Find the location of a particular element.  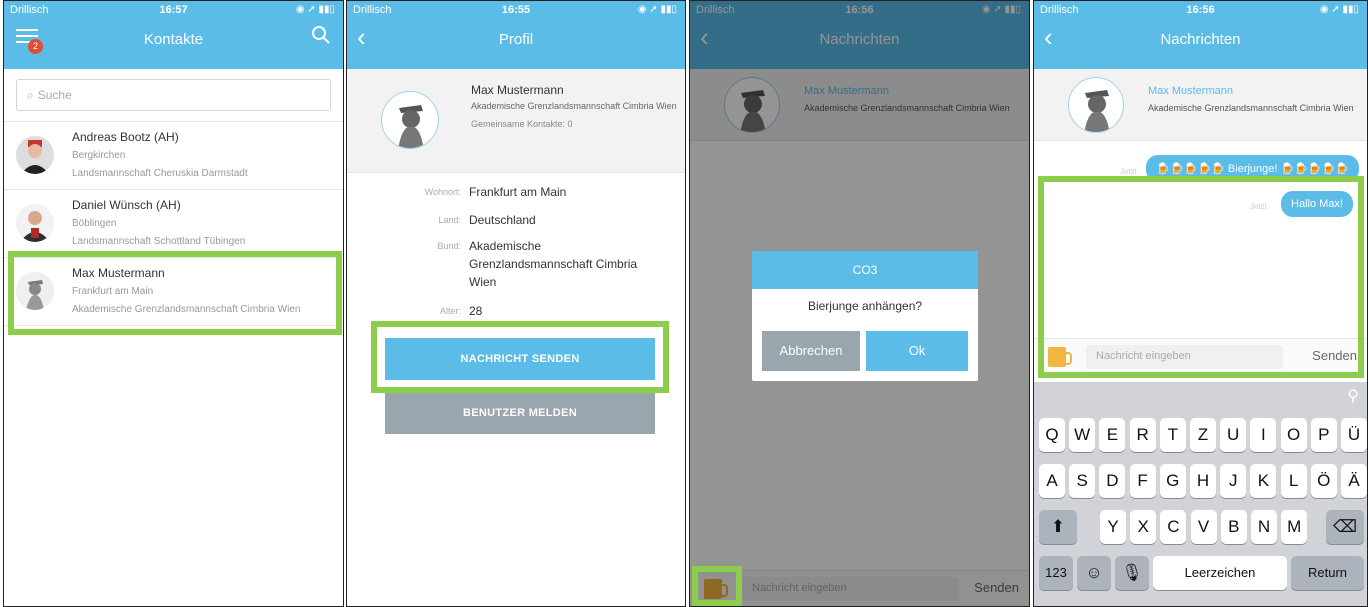

status-time: 16:57 is located at coordinates (173, 10).